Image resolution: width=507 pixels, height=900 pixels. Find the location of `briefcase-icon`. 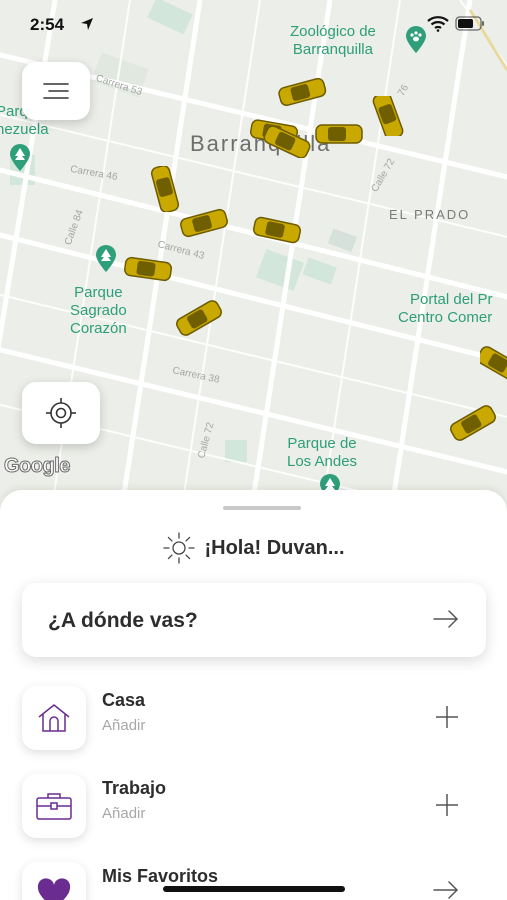

briefcase-icon is located at coordinates (54, 806).